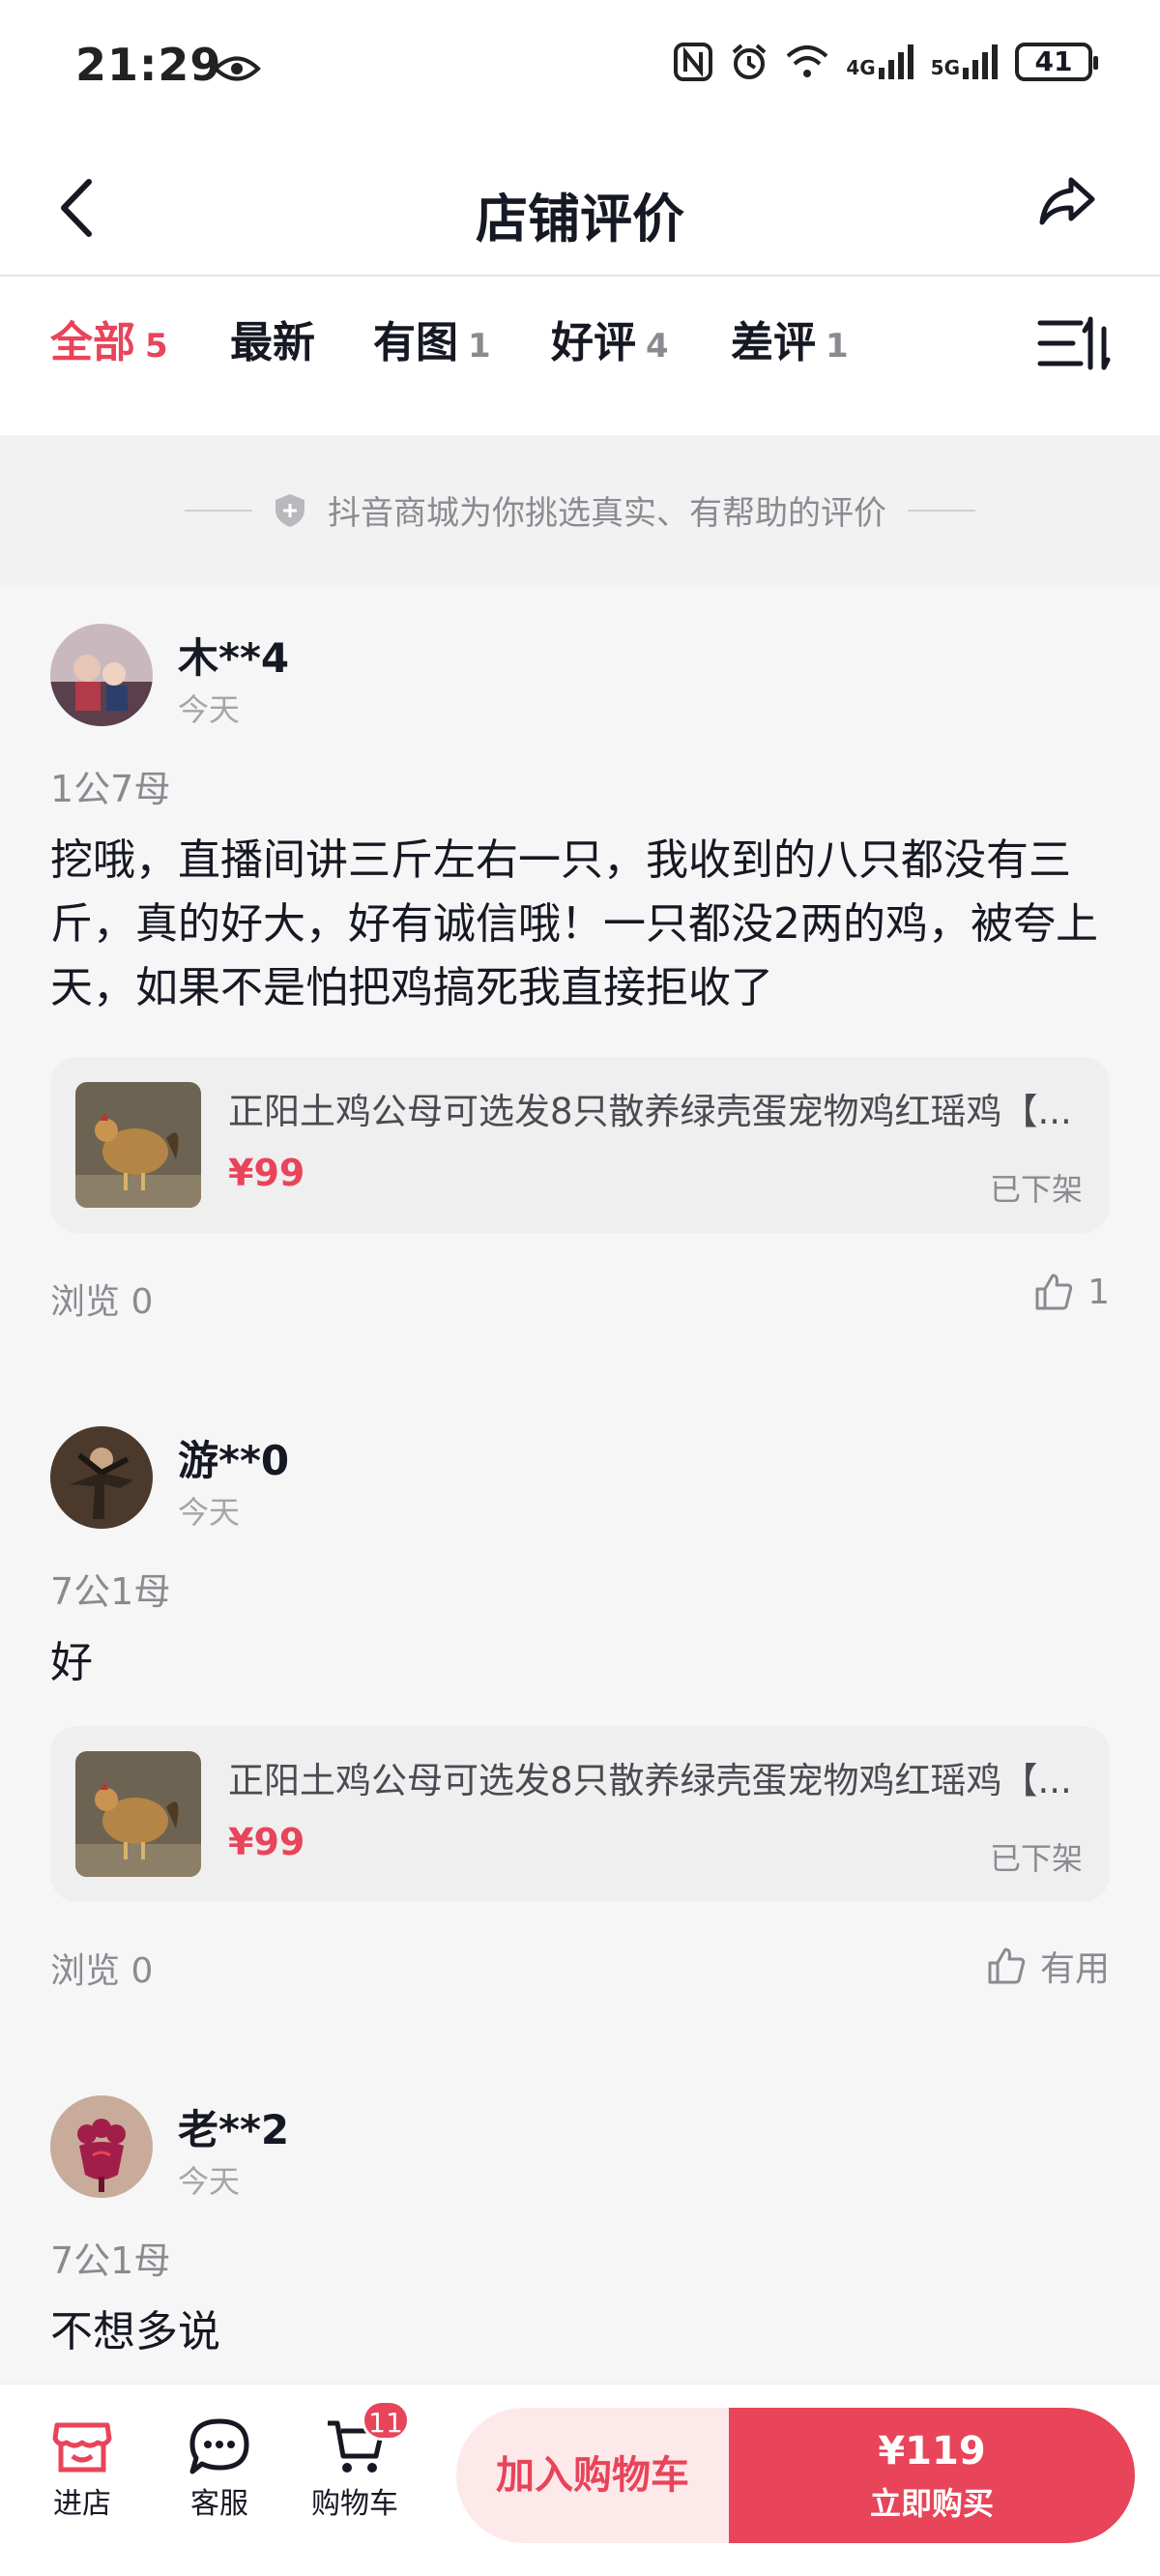 Image resolution: width=1160 pixels, height=2576 pixels. I want to click on wifi-icon, so click(807, 61).